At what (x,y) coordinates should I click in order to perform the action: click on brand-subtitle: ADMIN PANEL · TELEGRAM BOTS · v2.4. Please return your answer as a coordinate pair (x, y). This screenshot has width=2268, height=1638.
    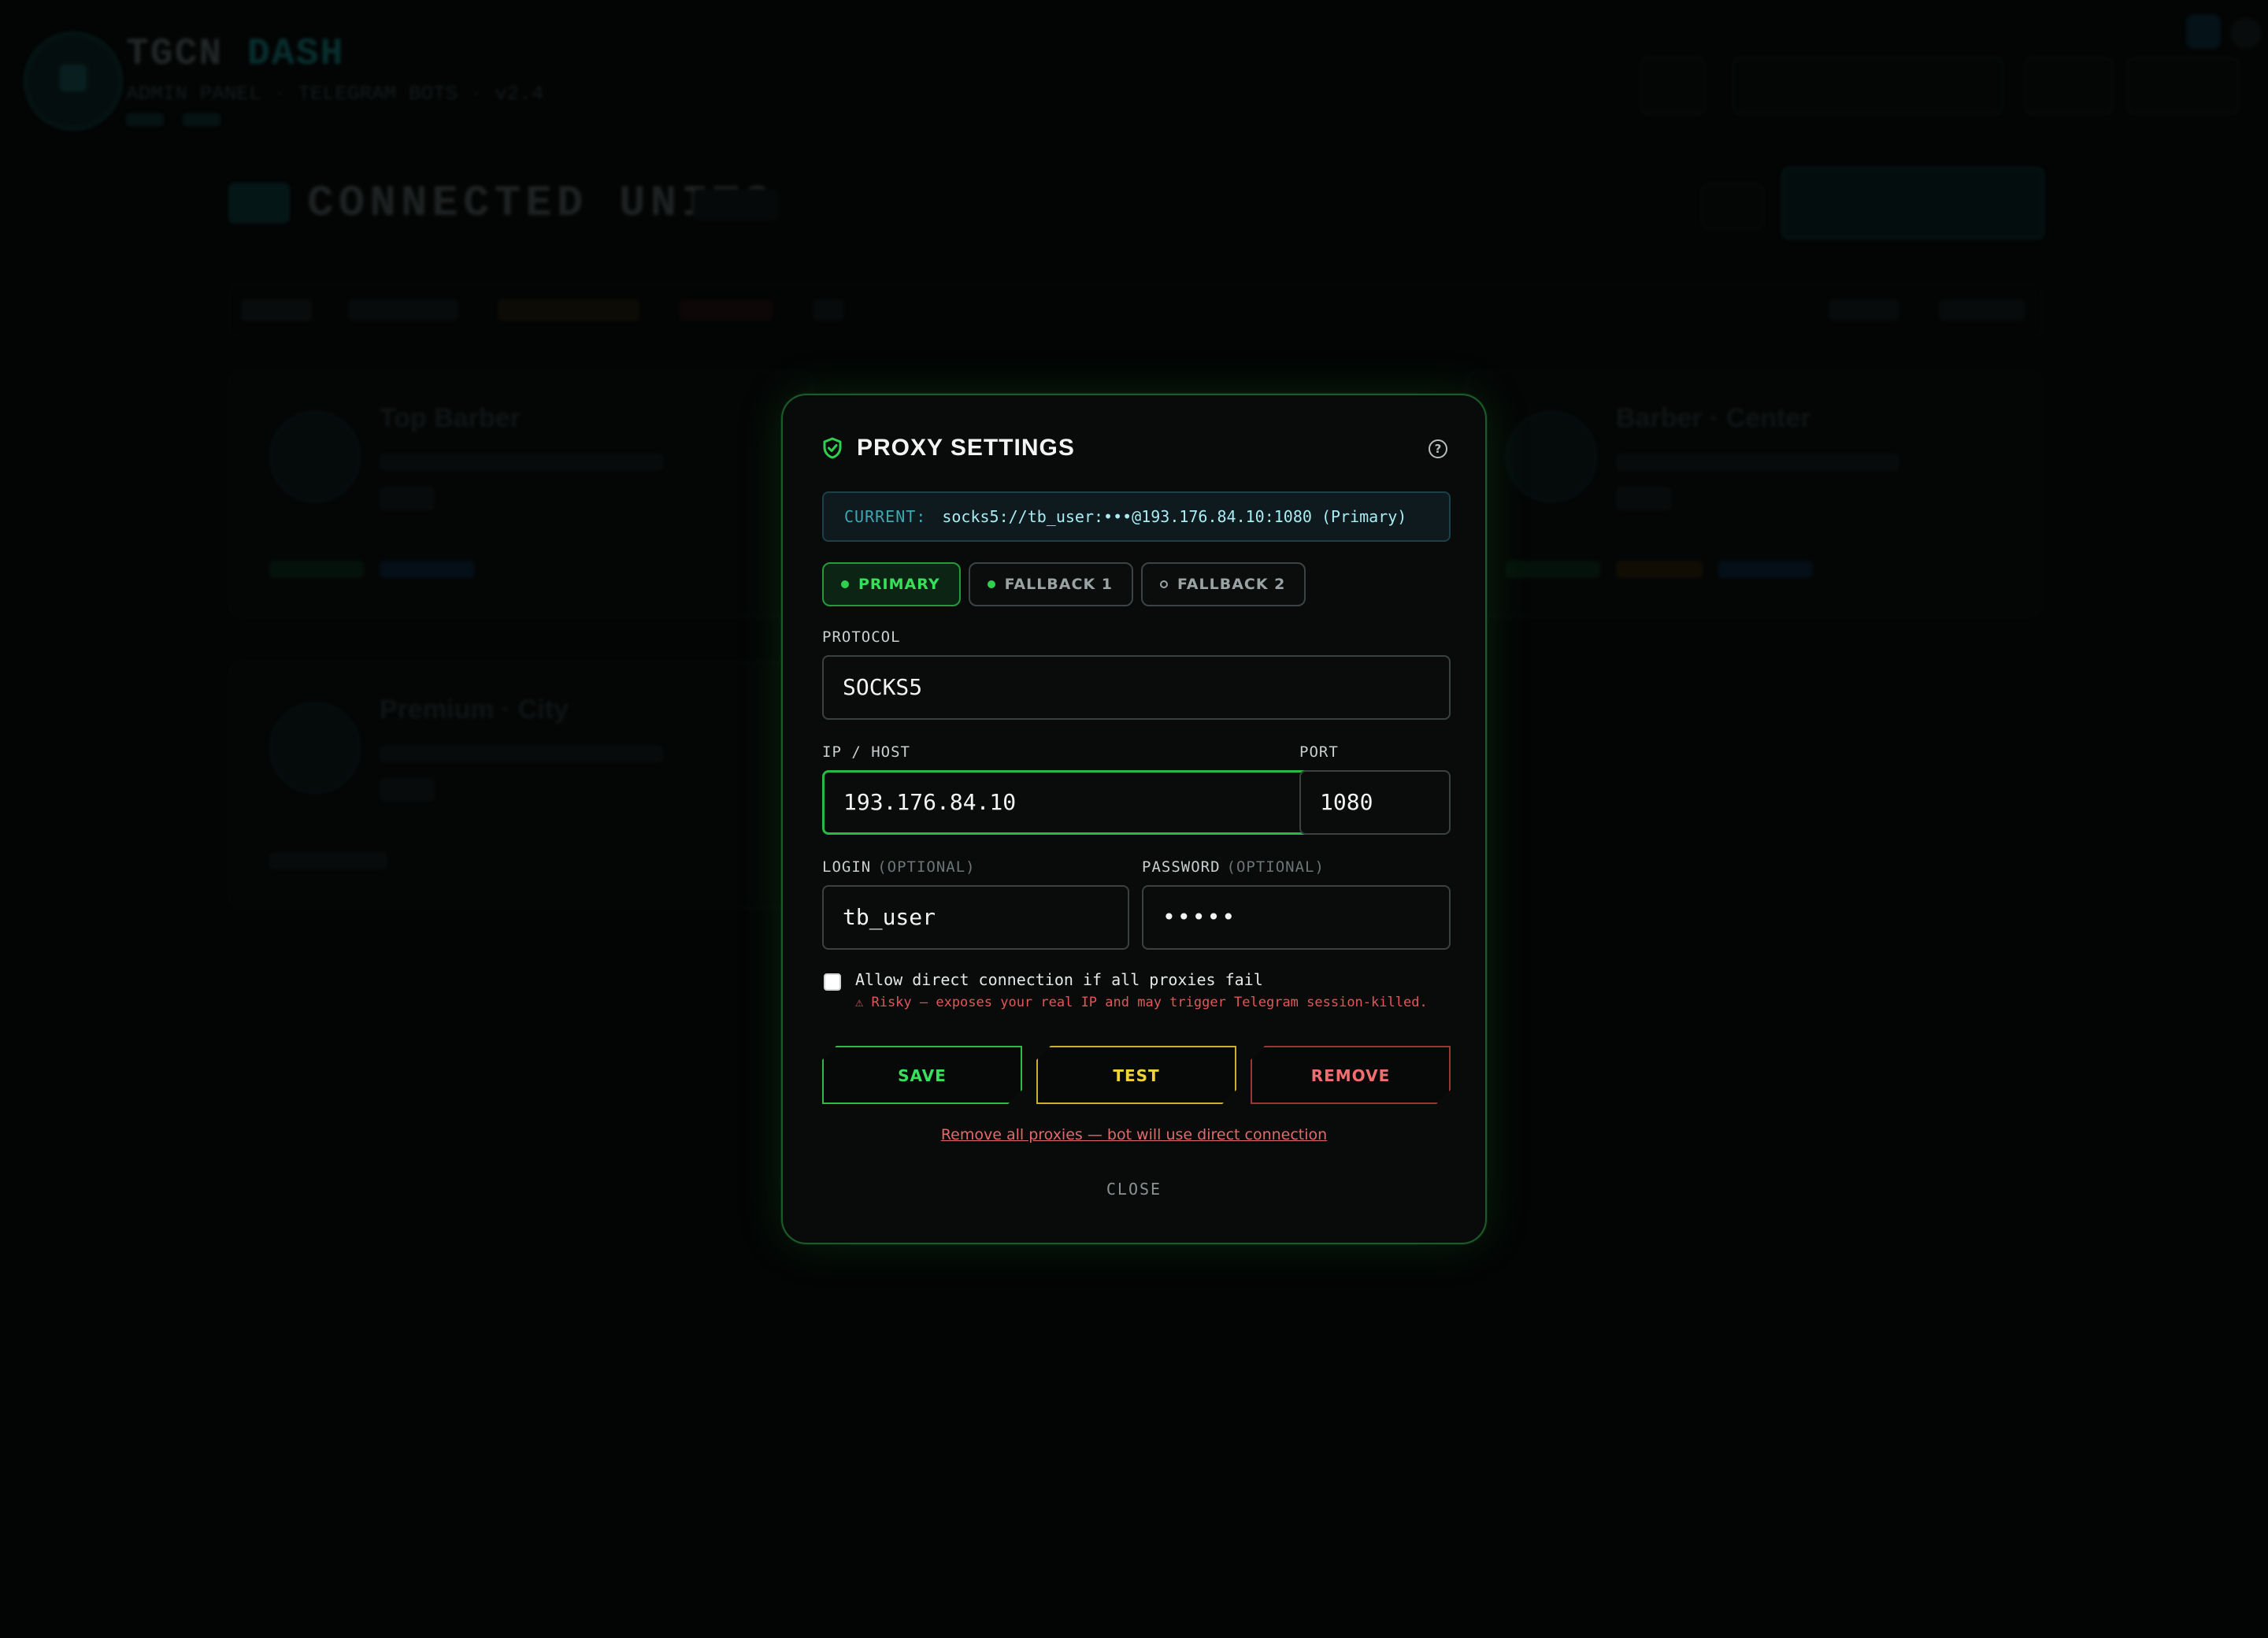
    Looking at the image, I should click on (335, 94).